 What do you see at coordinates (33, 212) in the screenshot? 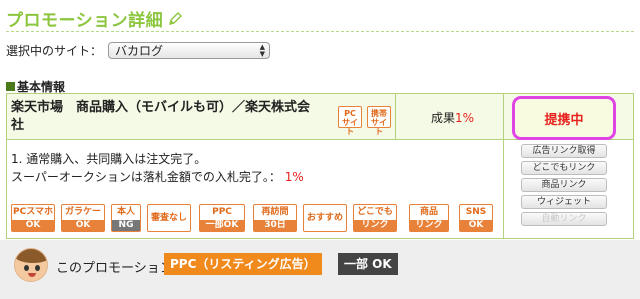
I see `feature-label: PCスマホ` at bounding box center [33, 212].